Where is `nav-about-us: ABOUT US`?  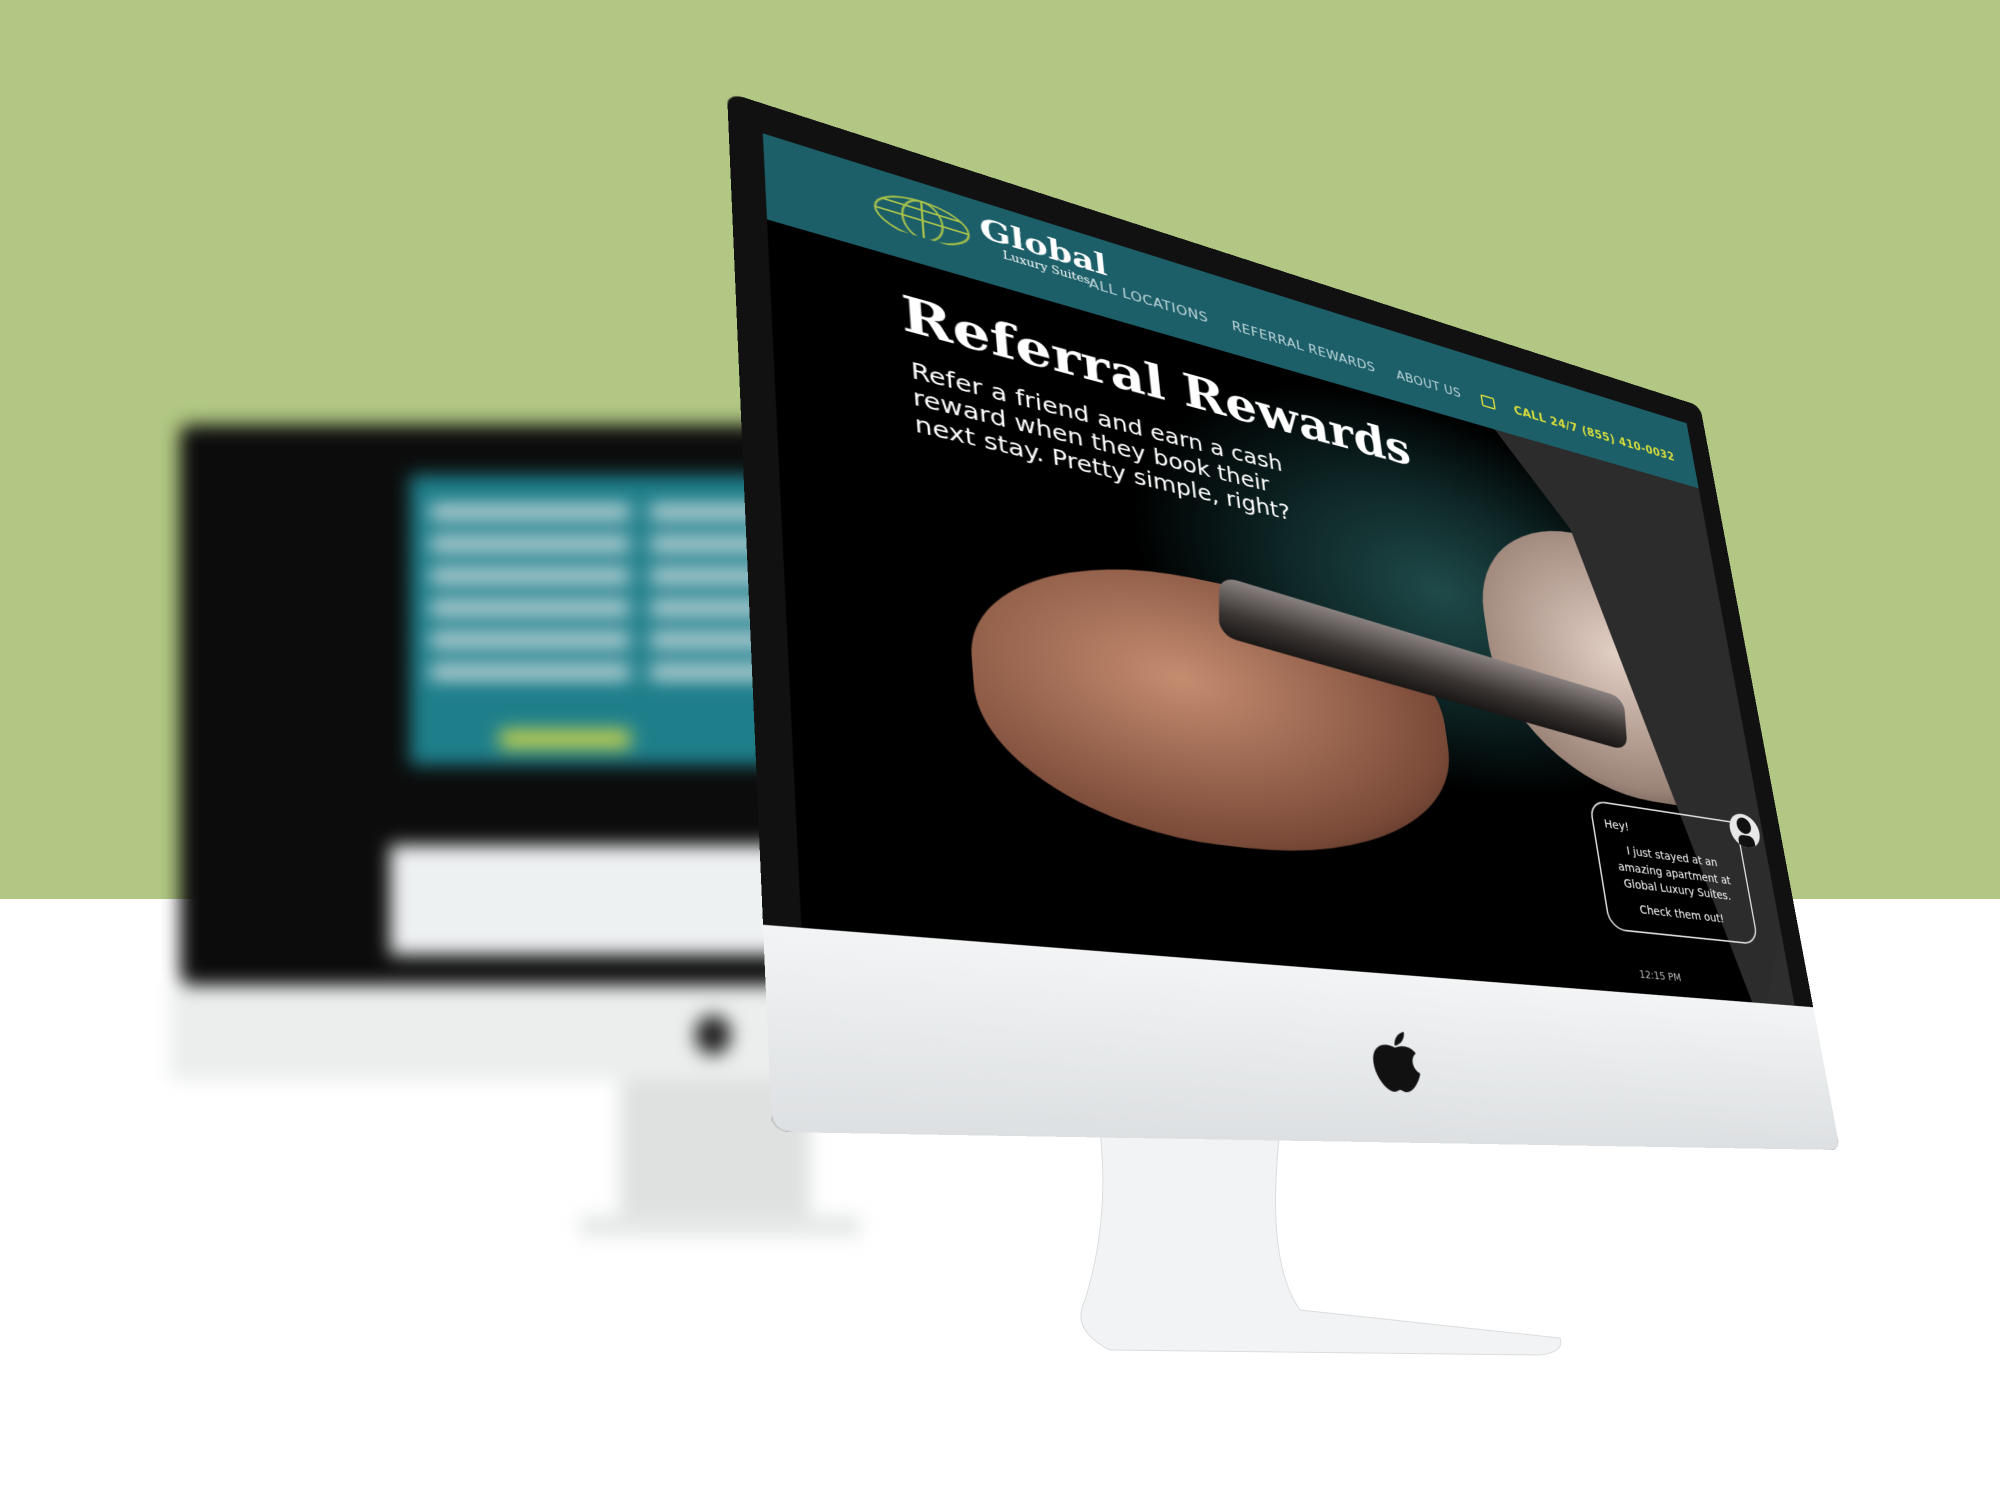
nav-about-us: ABOUT US is located at coordinates (1428, 384).